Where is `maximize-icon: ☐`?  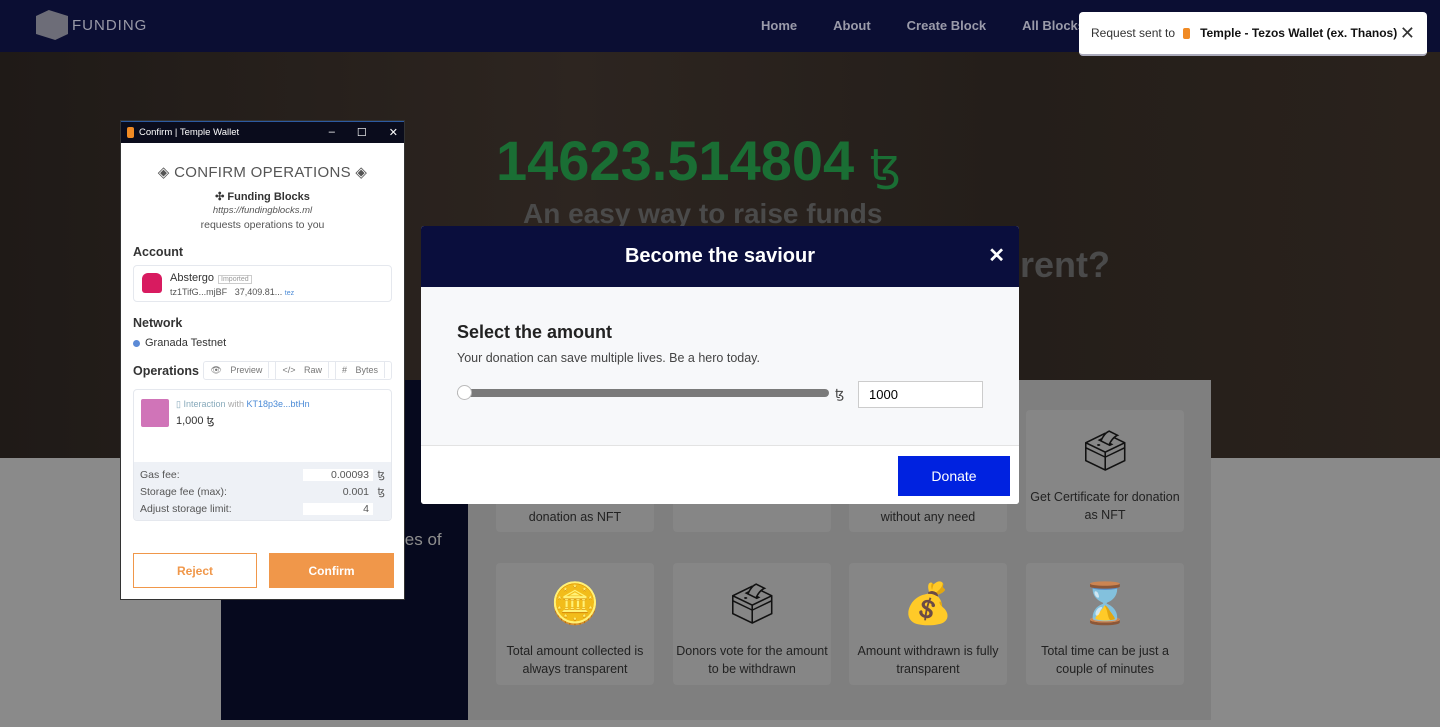 maximize-icon: ☐ is located at coordinates (362, 132).